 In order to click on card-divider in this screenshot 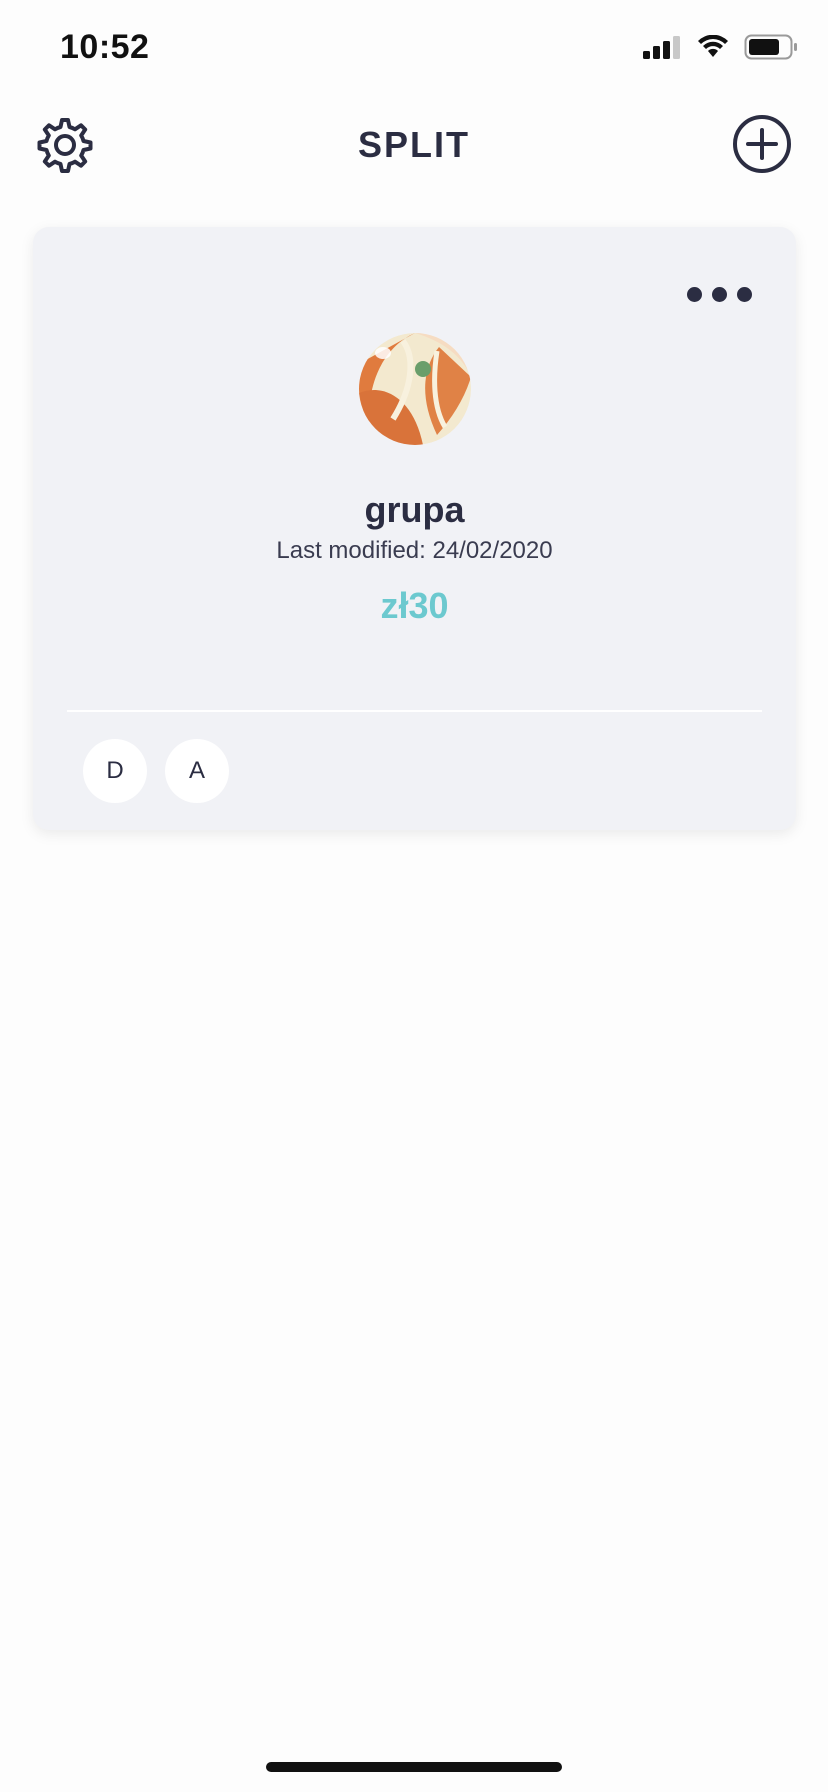, I will do `click(414, 711)`.